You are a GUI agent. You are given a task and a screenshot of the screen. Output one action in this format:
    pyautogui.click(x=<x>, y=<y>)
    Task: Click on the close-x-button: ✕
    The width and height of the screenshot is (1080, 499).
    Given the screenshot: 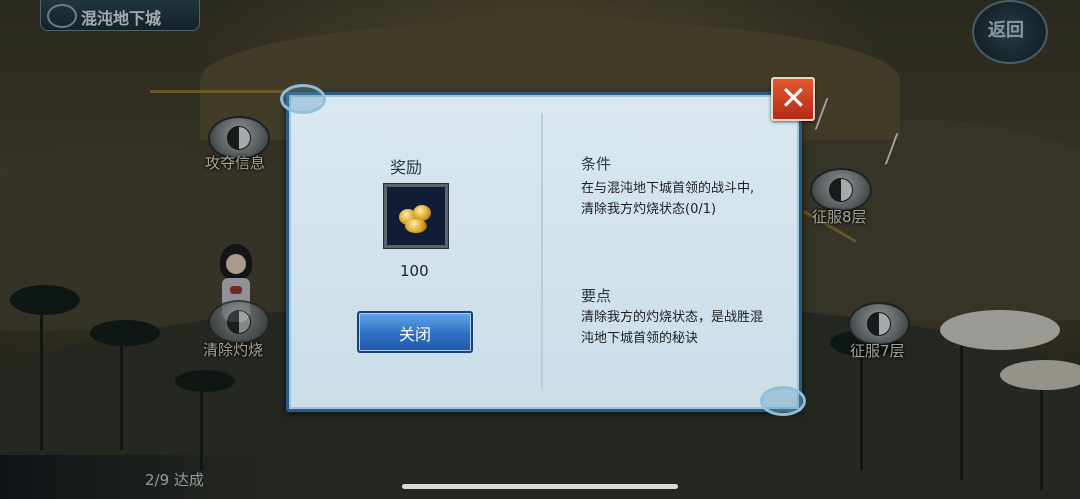 What is the action you would take?
    pyautogui.click(x=793, y=99)
    